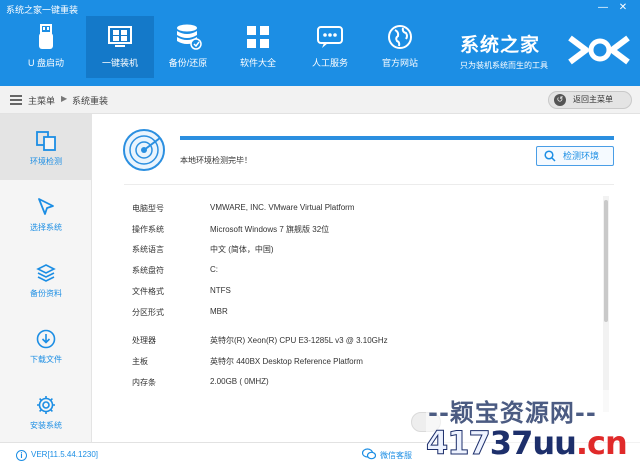 Image resolution: width=640 pixels, height=471 pixels. What do you see at coordinates (242, 249) in the screenshot?
I see `info-value: 中文 (简体，中国)` at bounding box center [242, 249].